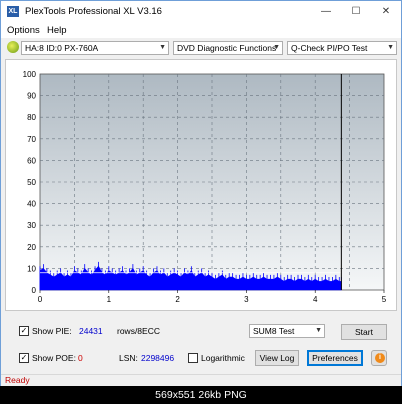 The image size is (402, 404). I want to click on y-tick-label: 20, so click(31, 247).